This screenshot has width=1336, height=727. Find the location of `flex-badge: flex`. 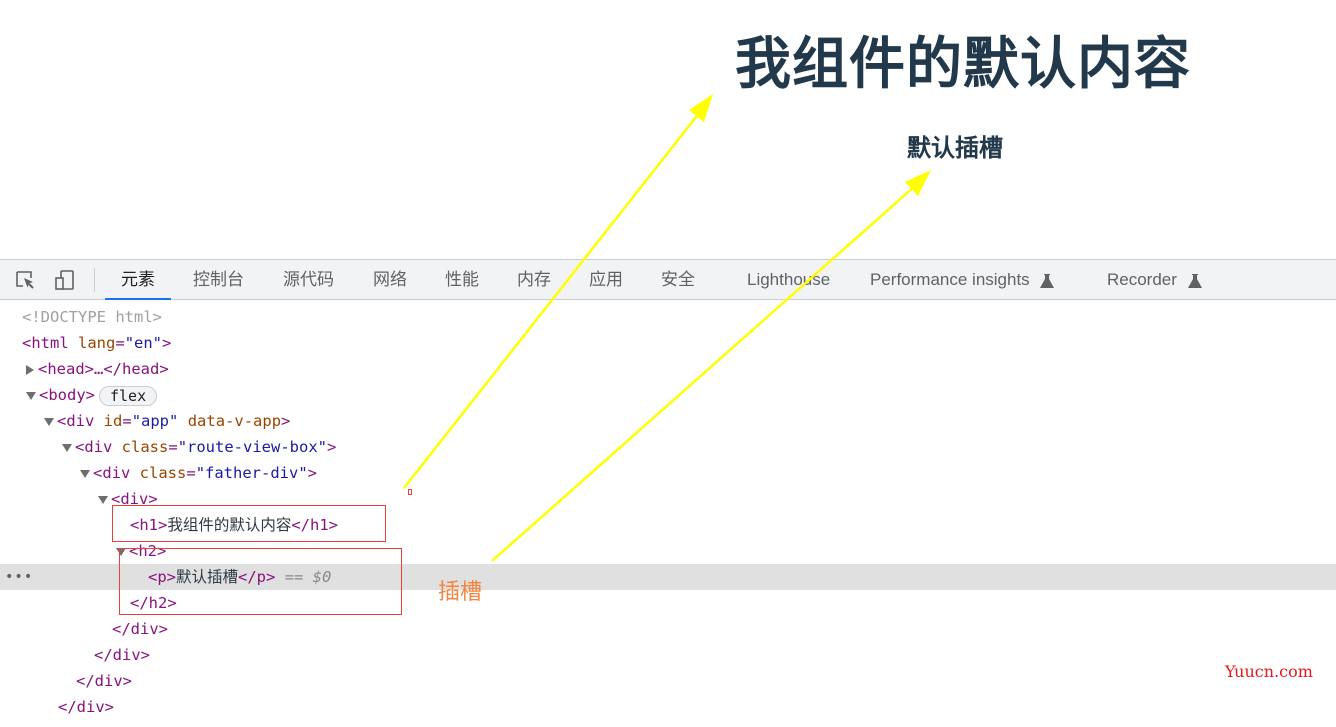

flex-badge: flex is located at coordinates (128, 395).